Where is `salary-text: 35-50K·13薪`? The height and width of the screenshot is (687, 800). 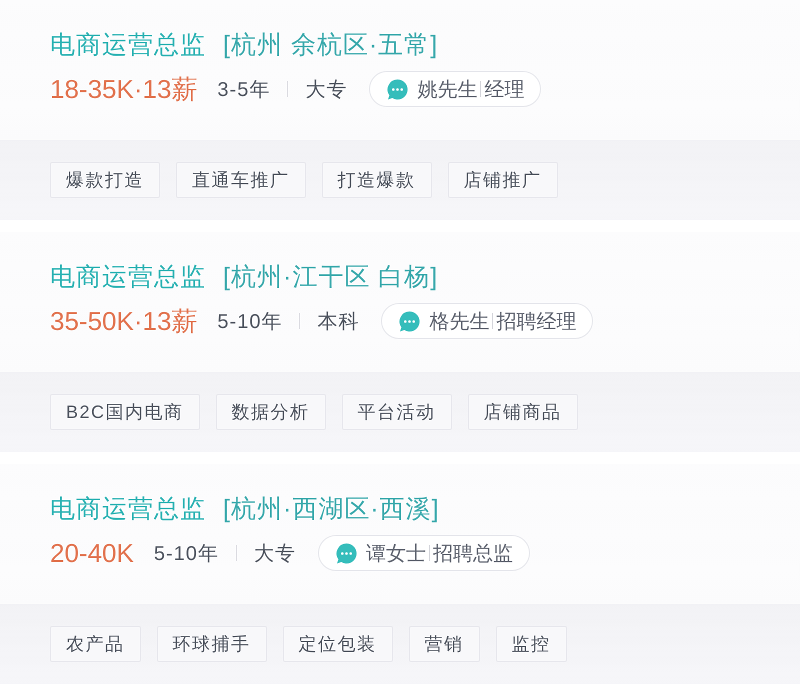 salary-text: 35-50K·13薪 is located at coordinates (124, 321).